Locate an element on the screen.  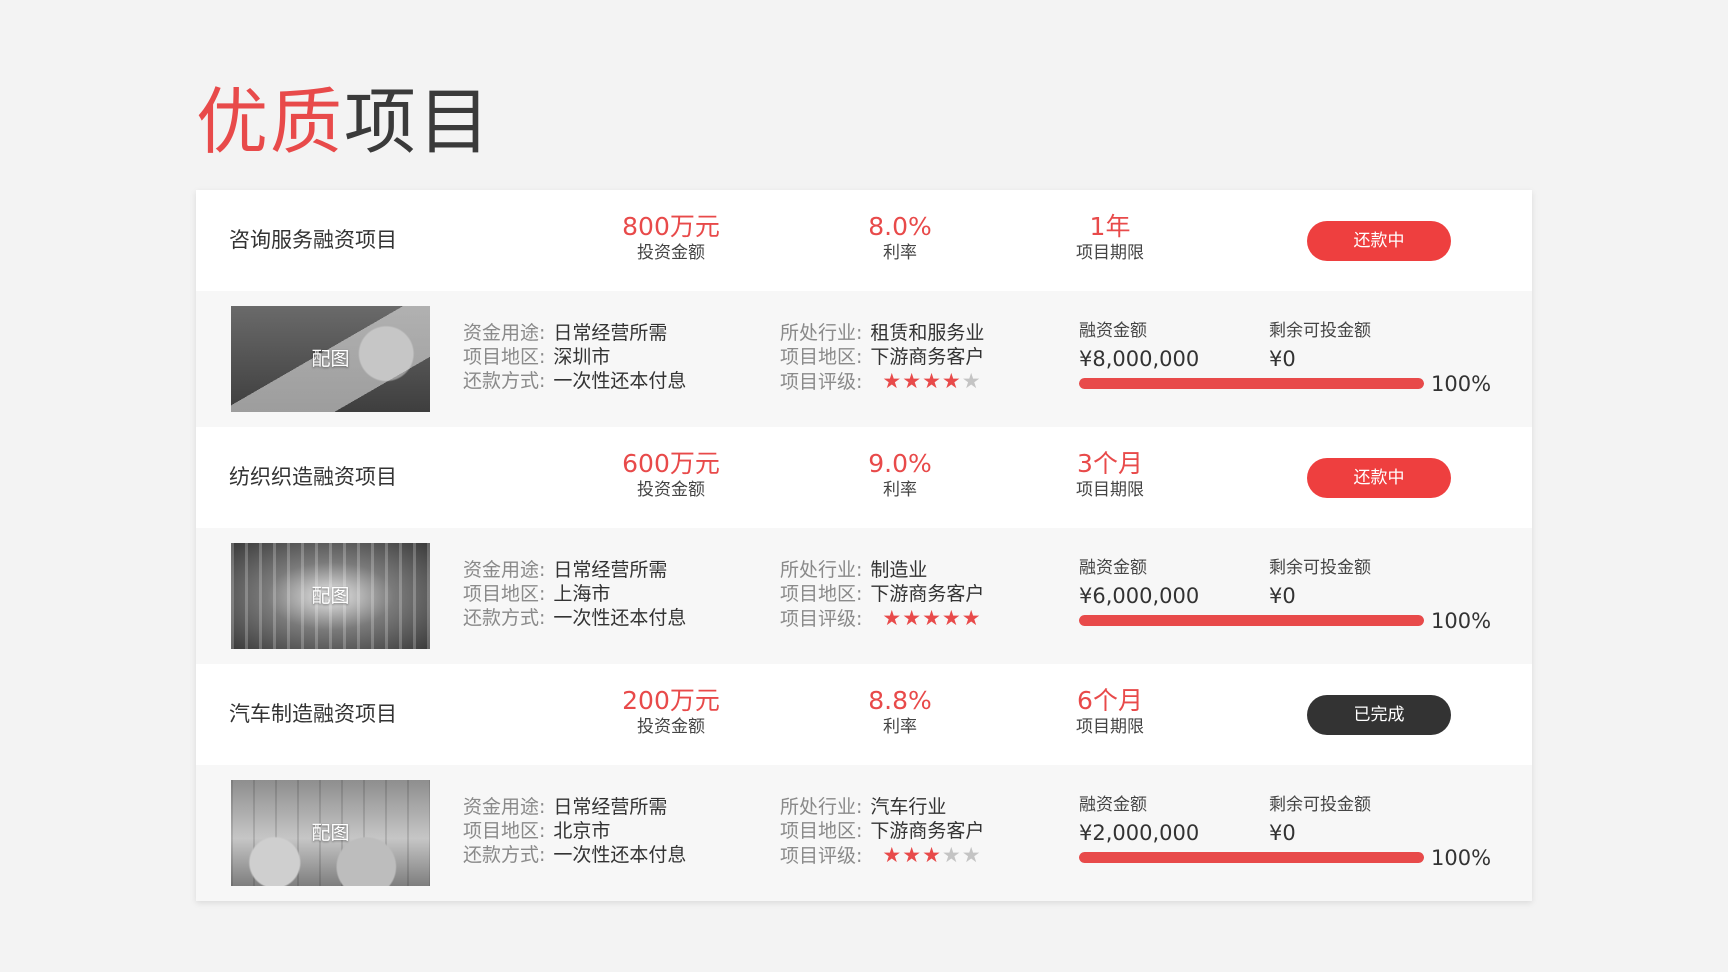
financing-label: 融资金额 is located at coordinates (1113, 805).